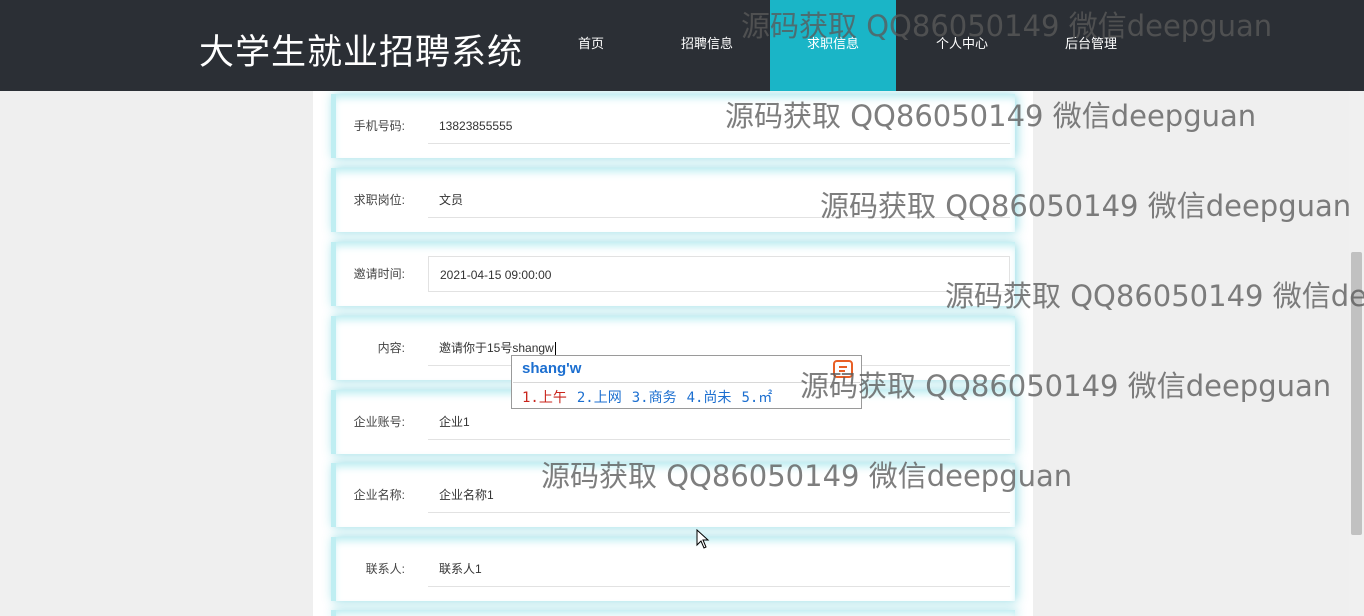 Image resolution: width=1364 pixels, height=616 pixels. Describe the element at coordinates (496, 275) in the screenshot. I see `invite-time-value: 2021-04-15 09:00:00` at that location.